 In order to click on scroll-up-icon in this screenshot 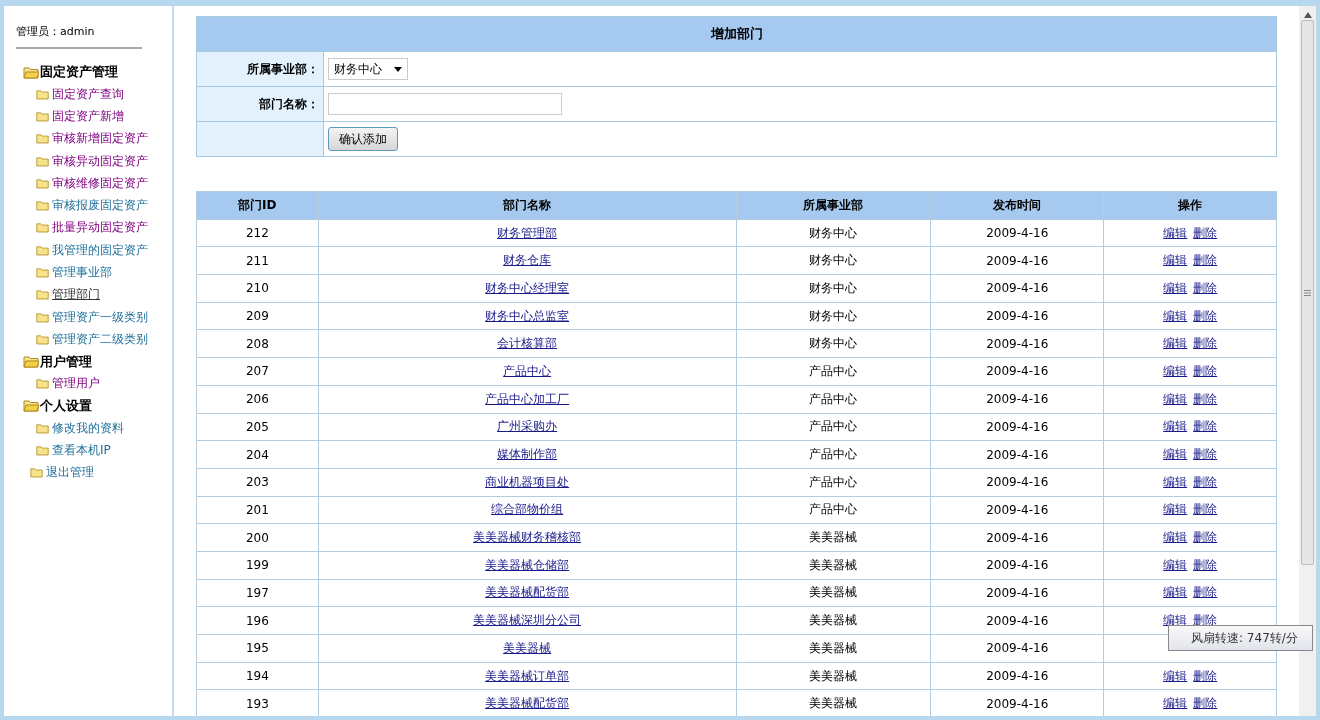, I will do `click(1307, 15)`.